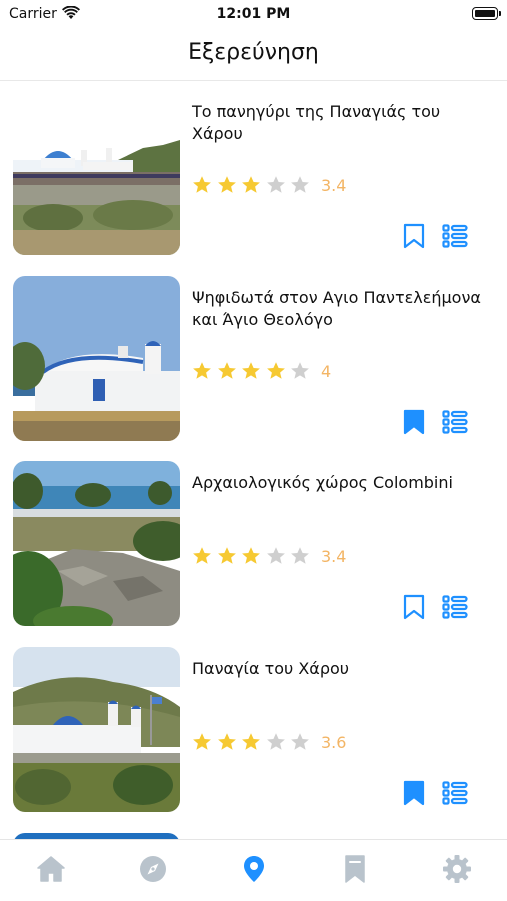 The height and width of the screenshot is (901, 507). I want to click on navigation-bar: Εξερεύνηση, so click(253, 54).